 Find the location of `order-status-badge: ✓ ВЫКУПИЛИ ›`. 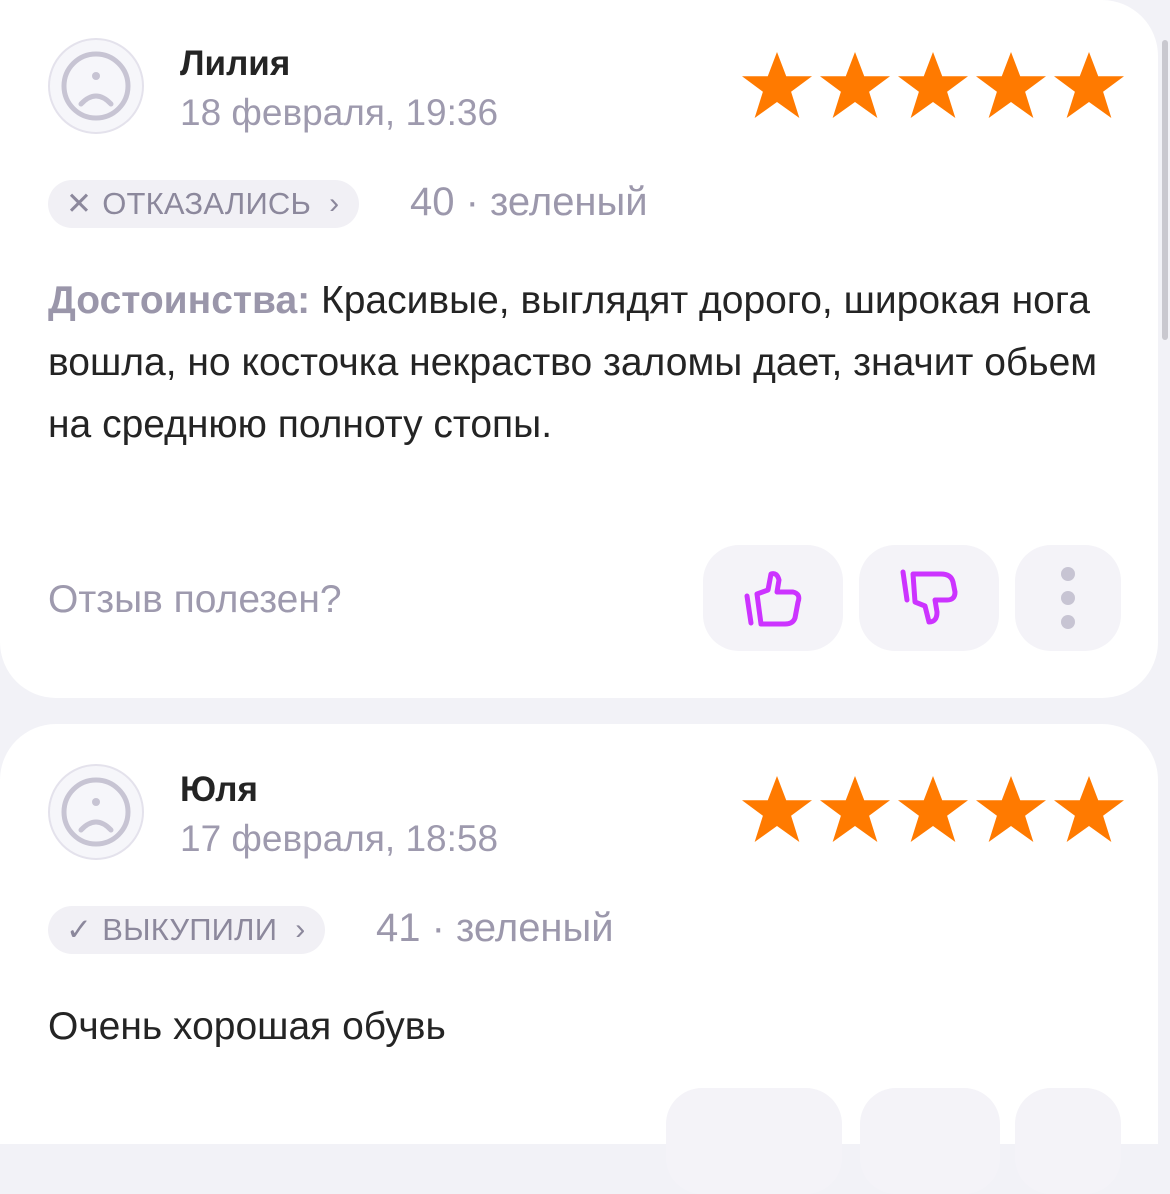

order-status-badge: ✓ ВЫКУПИЛИ › is located at coordinates (187, 930).